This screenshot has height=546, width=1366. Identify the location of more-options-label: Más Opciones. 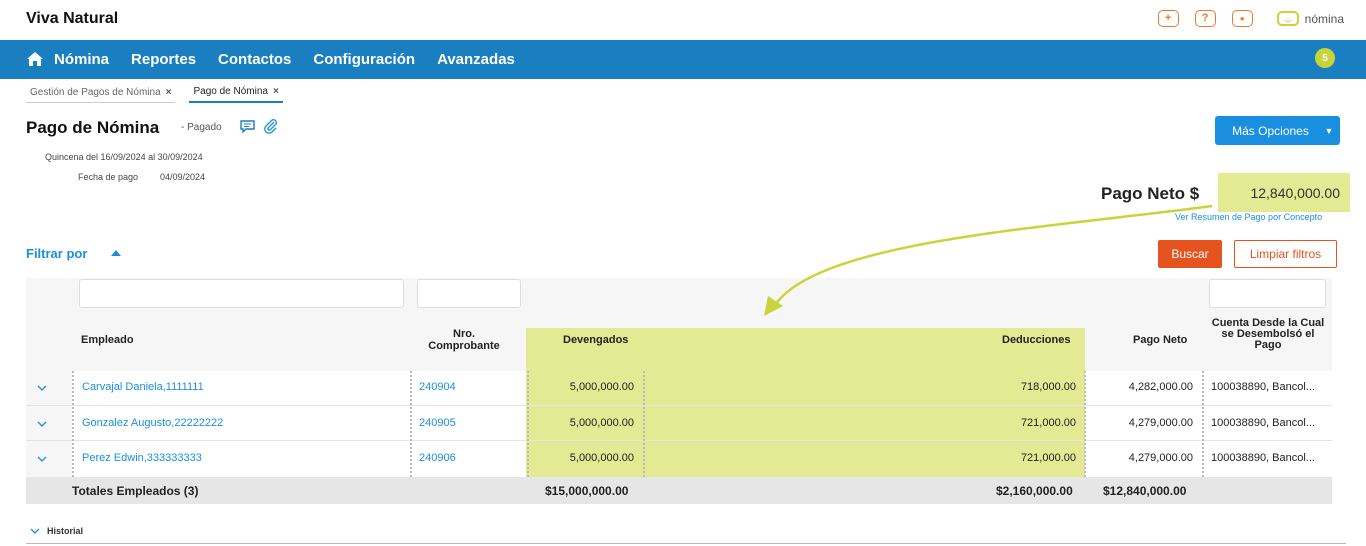
(1270, 130).